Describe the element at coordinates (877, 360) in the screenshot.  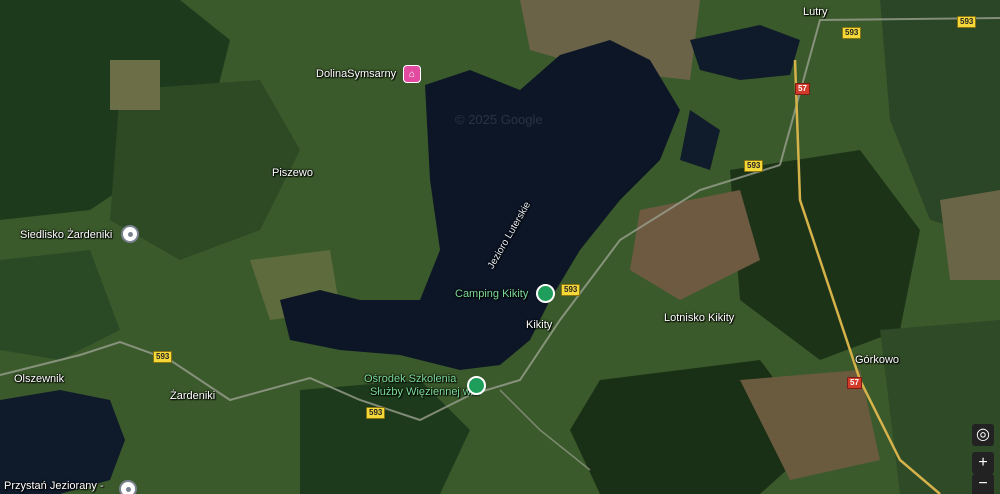
I see `place-label-gorkowo: Górkowo` at that location.